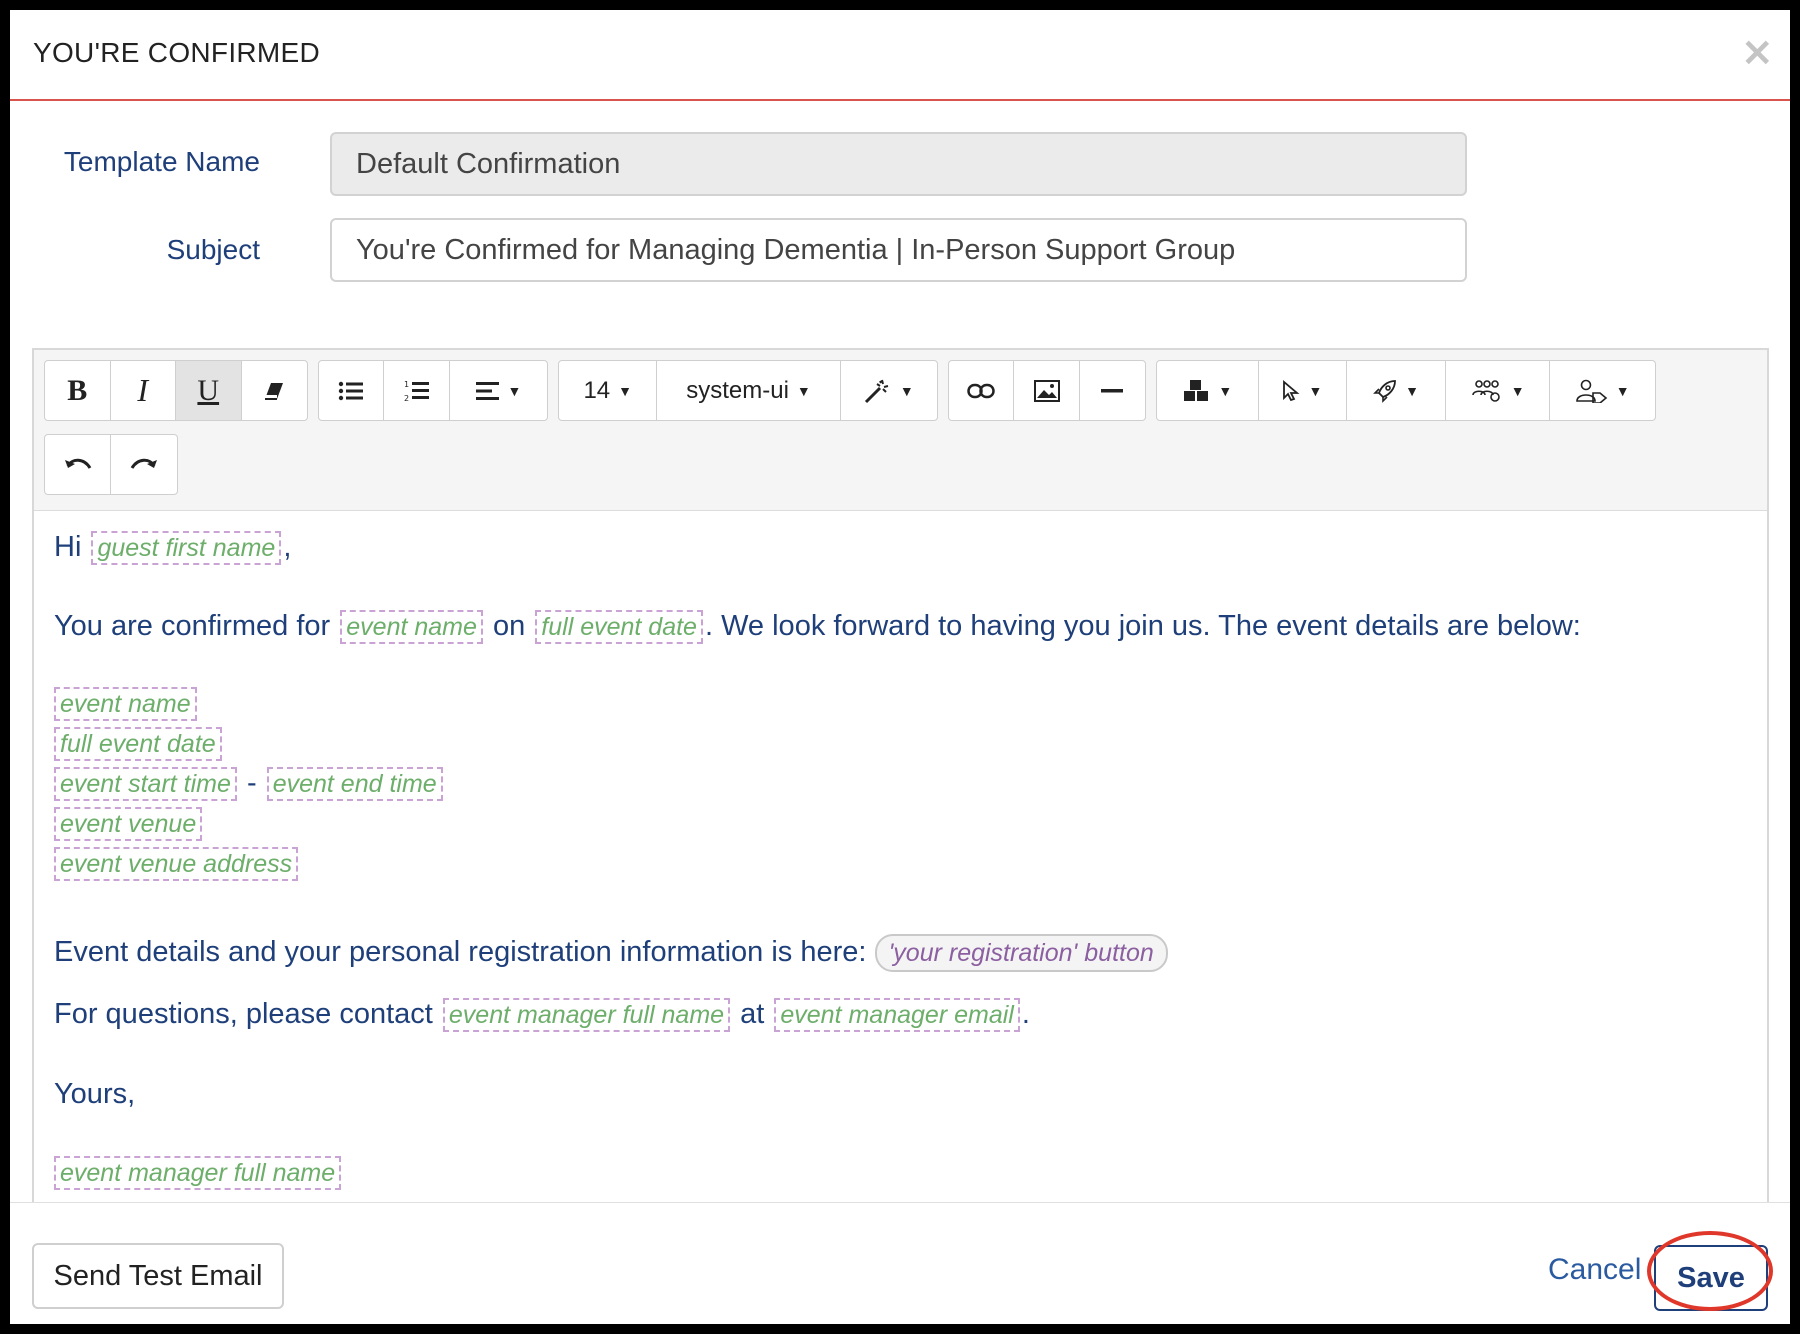  What do you see at coordinates (900, 1263) in the screenshot?
I see `modal-footer: Send Test Email Cancel Save` at bounding box center [900, 1263].